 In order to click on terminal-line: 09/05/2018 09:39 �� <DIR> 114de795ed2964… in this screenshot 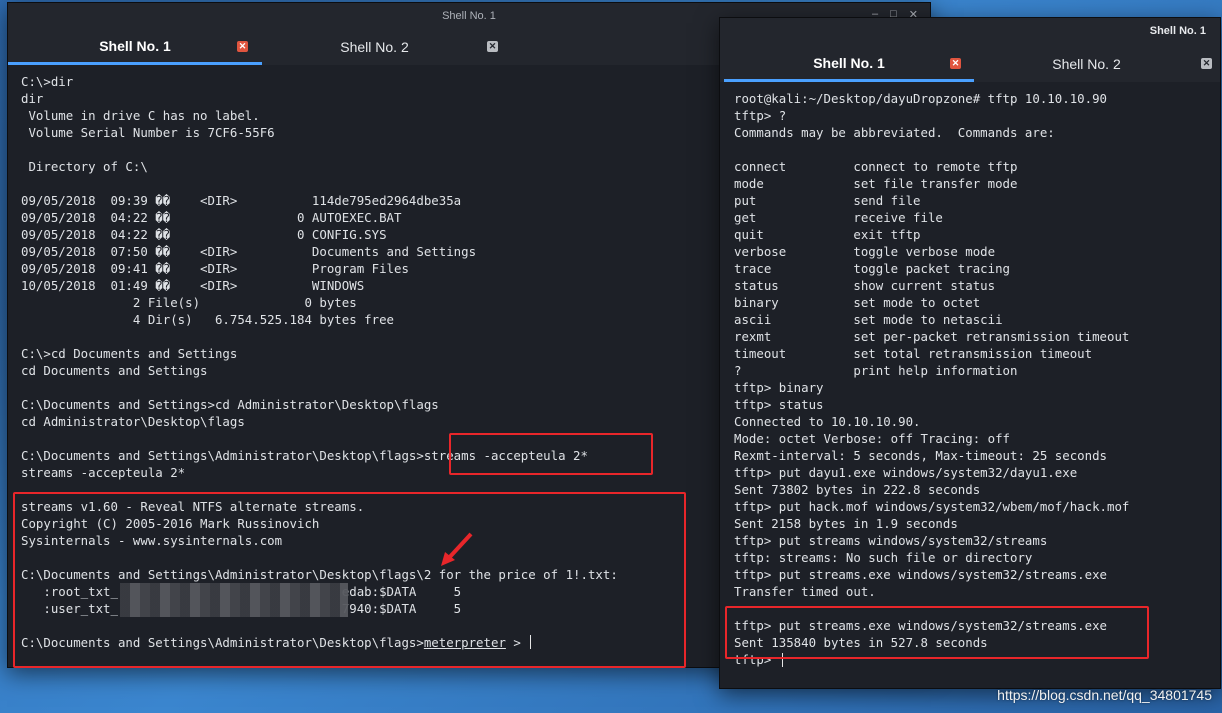, I will do `click(241, 200)`.